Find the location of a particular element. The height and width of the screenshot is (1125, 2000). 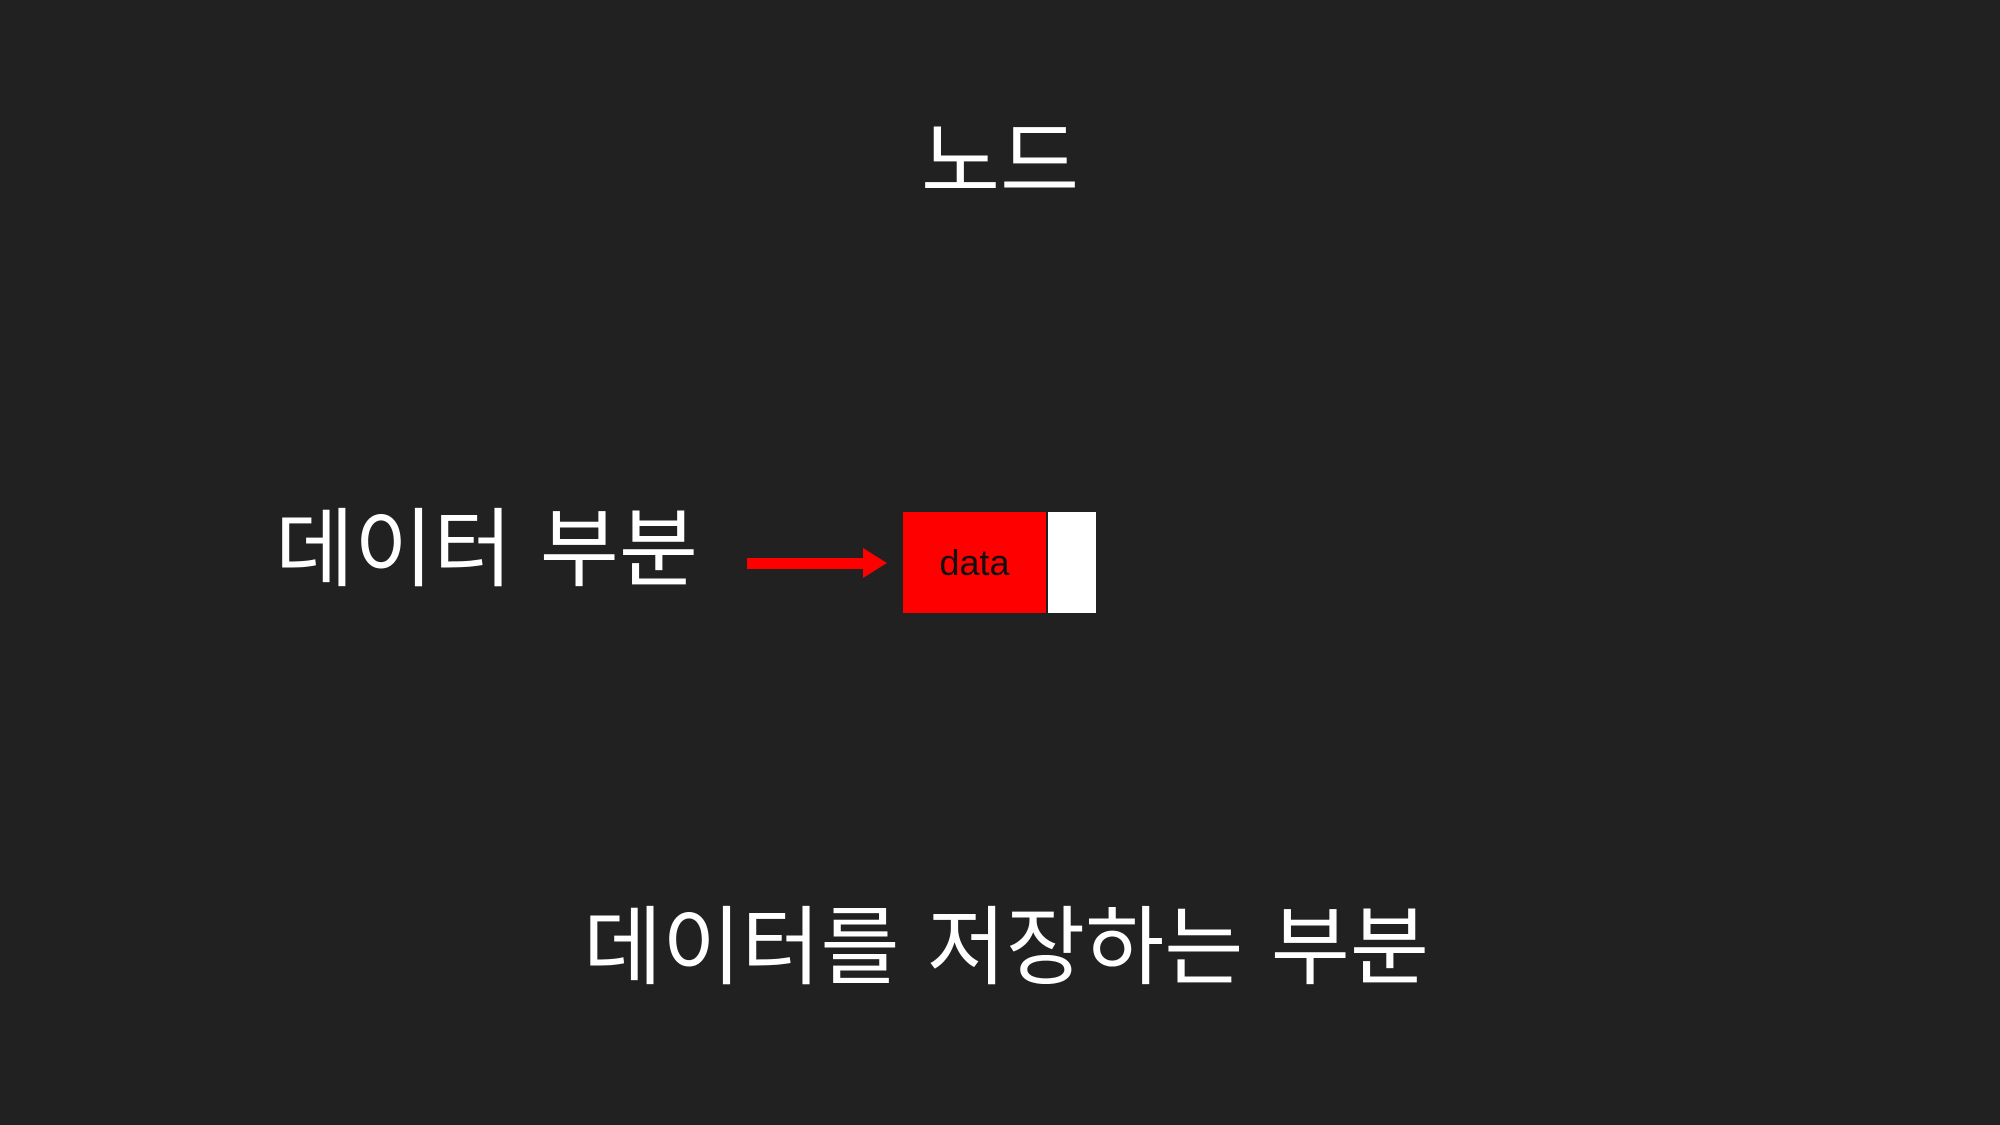

linked-list-node: data is located at coordinates (999, 562).